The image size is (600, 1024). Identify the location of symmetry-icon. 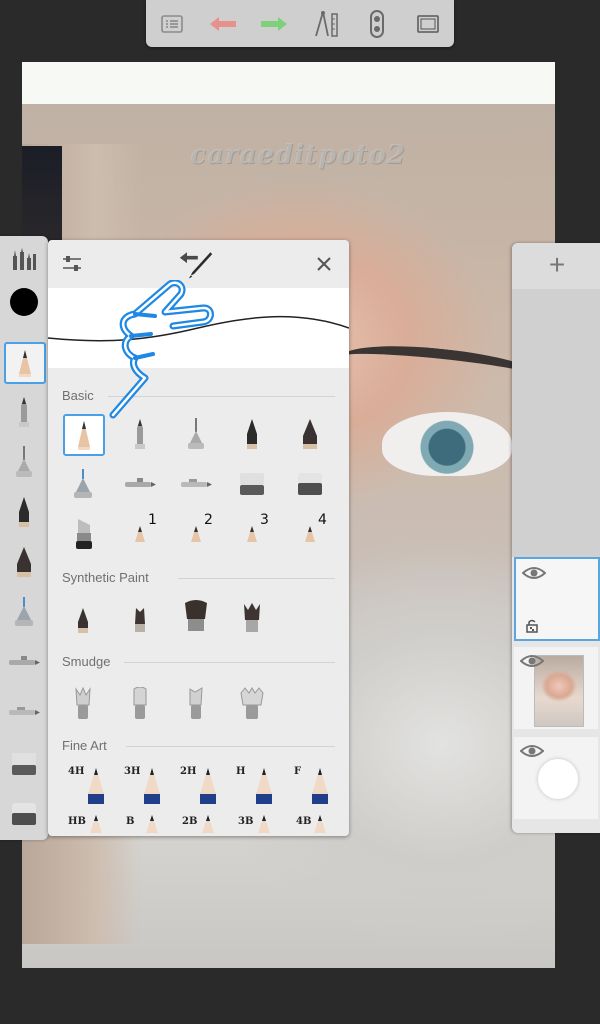
(377, 24).